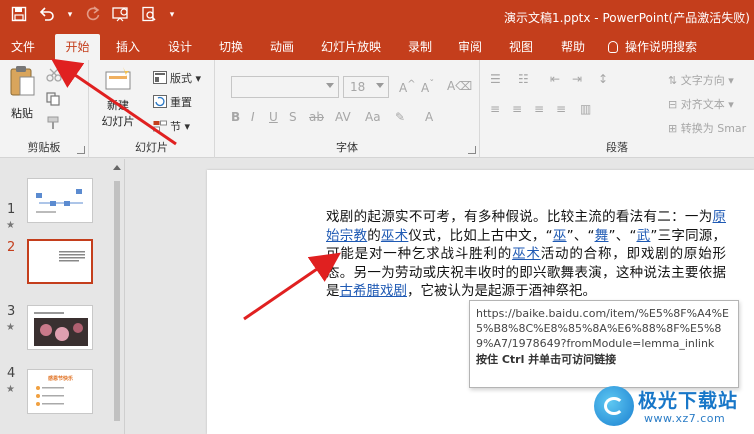 The image size is (754, 434). I want to click on highlight-icon: ✎, so click(400, 117).